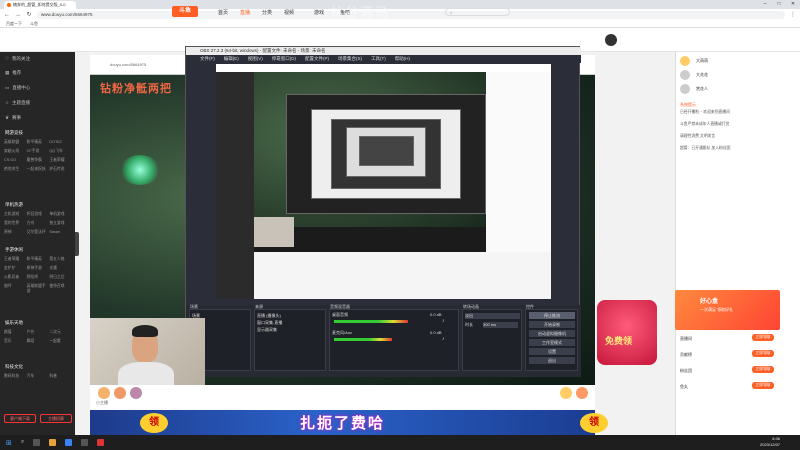 Image resolution: width=800 pixels, height=450 pixels. Describe the element at coordinates (53, 442) in the screenshot. I see `explorer-icon` at that location.